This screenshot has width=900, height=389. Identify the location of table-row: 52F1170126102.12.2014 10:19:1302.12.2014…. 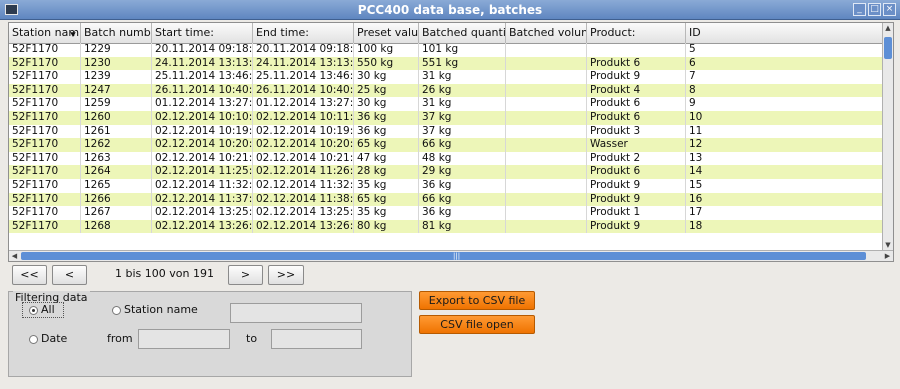
(446, 131).